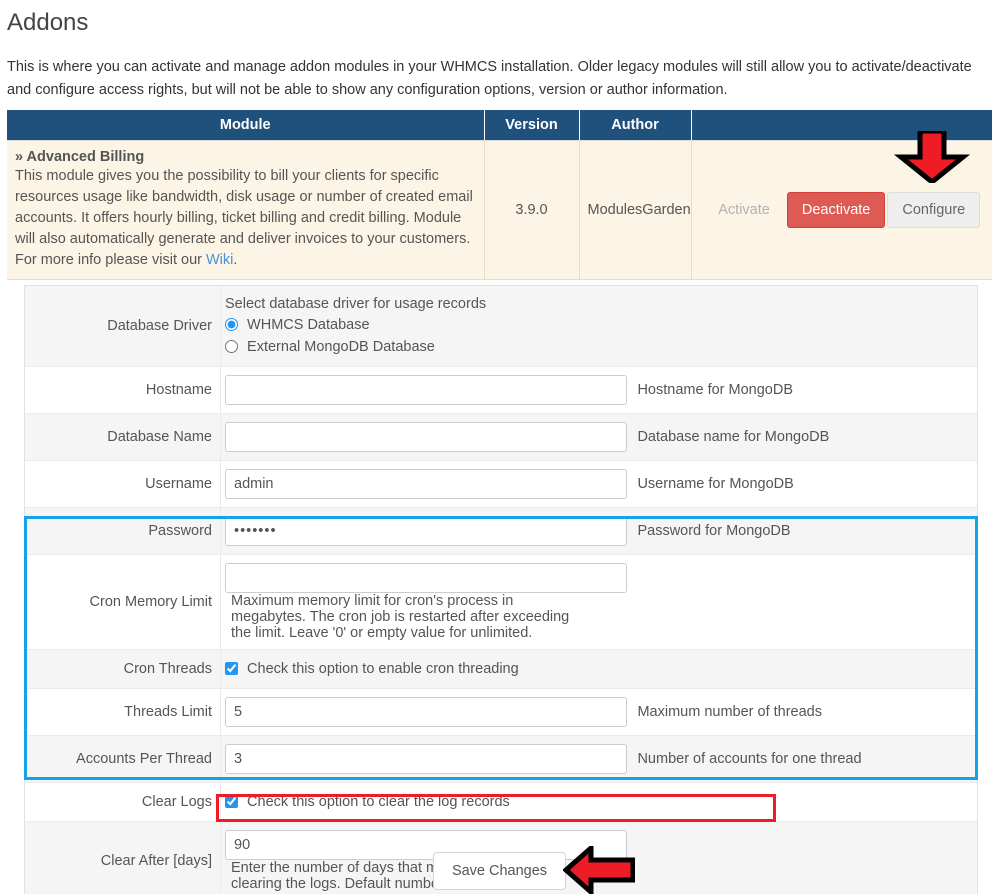 The image size is (999, 894). What do you see at coordinates (123, 669) in the screenshot?
I see `label-cron-threads: Cron Threads` at bounding box center [123, 669].